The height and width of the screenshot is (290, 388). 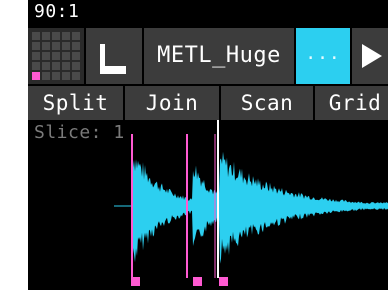 I want to click on play-icon, so click(x=372, y=56).